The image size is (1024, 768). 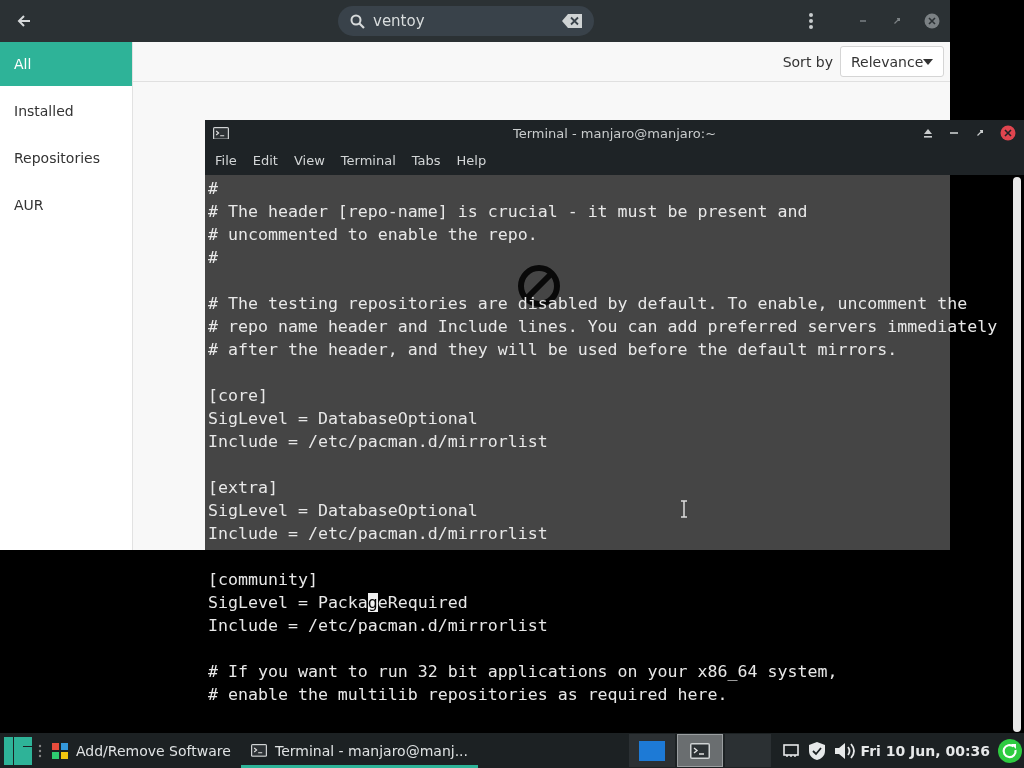 What do you see at coordinates (1017, 454) in the screenshot?
I see `scrollbar` at bounding box center [1017, 454].